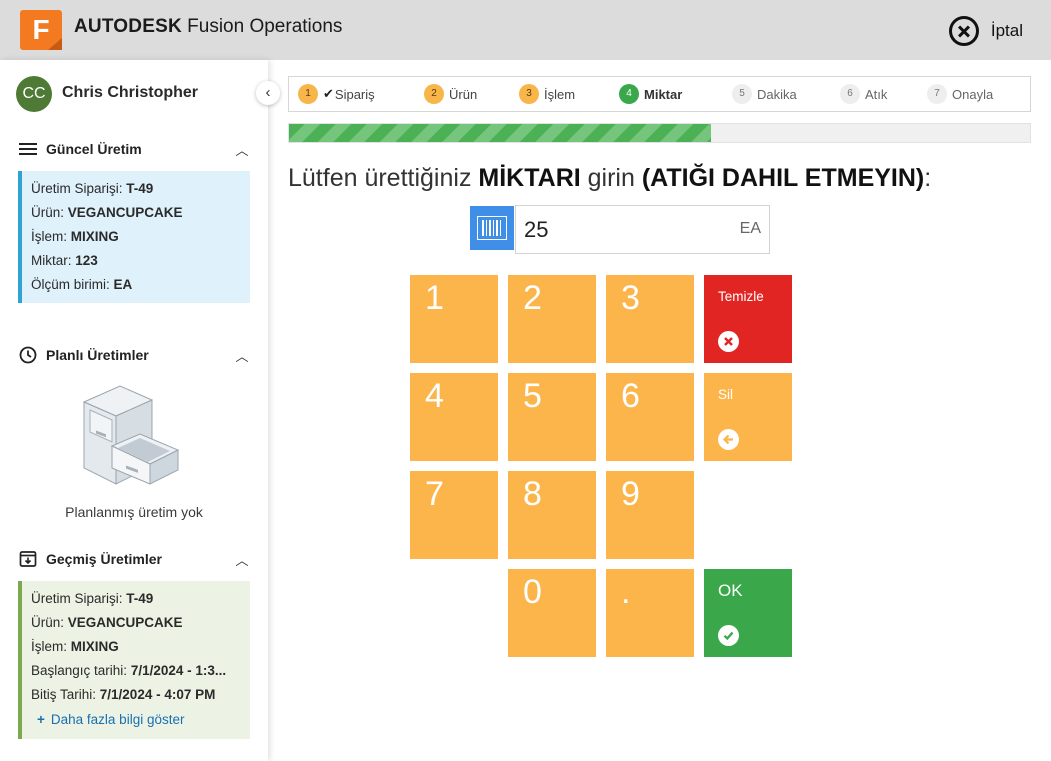 This screenshot has width=1051, height=761. Describe the element at coordinates (728, 439) in the screenshot. I see `arrow-left-icon` at that location.